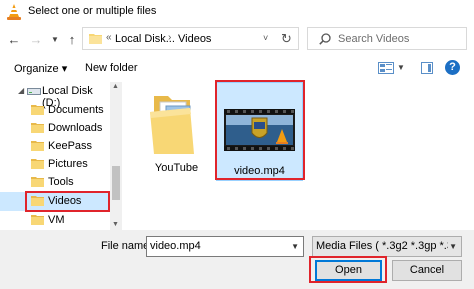 This screenshot has width=474, height=289. Describe the element at coordinates (14, 12) in the screenshot. I see `vlc-cone-icon` at that location.